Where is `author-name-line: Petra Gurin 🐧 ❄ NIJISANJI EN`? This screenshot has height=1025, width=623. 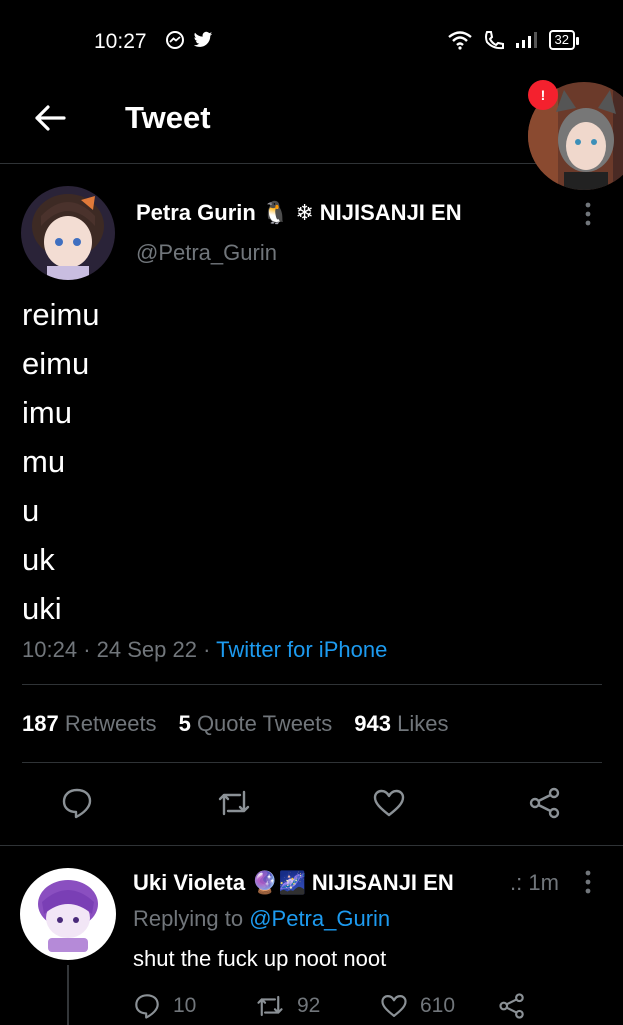 author-name-line: Petra Gurin 🐧 ❄ NIJISANJI EN is located at coordinates (299, 213).